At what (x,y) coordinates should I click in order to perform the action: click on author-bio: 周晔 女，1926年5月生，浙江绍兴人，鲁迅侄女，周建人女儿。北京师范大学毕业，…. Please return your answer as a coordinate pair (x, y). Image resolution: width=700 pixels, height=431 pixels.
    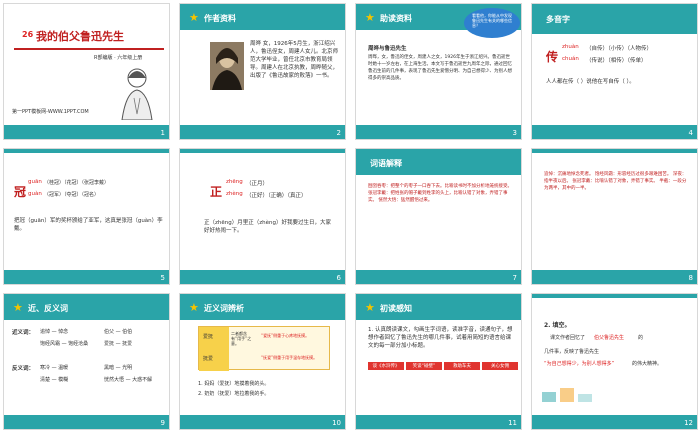
    Looking at the image, I should click on (294, 60).